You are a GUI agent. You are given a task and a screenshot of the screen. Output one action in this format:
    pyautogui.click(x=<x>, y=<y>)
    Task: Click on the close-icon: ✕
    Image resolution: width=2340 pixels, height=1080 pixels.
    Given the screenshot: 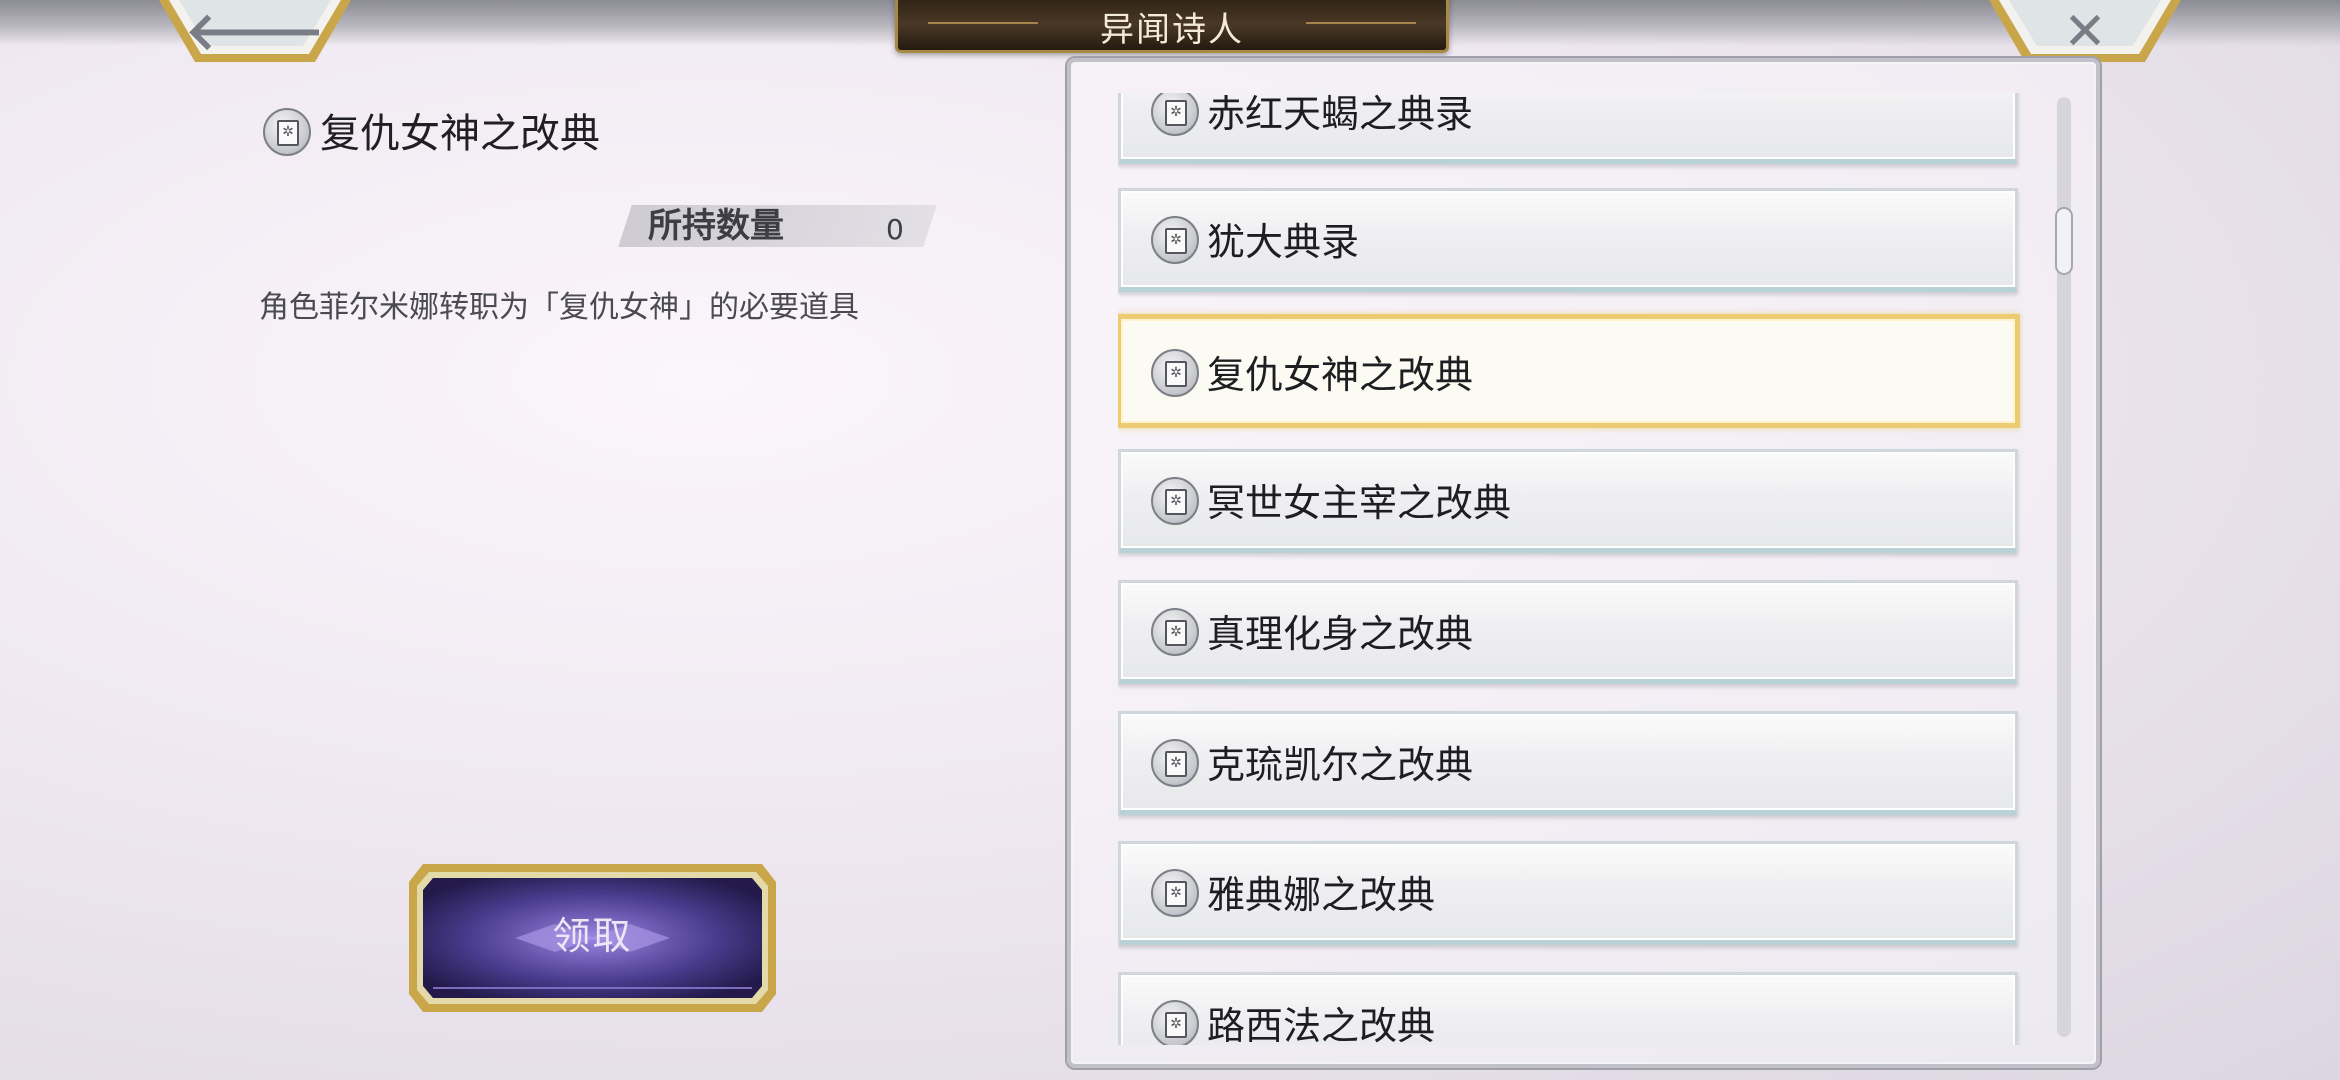 What is the action you would take?
    pyautogui.click(x=2085, y=32)
    